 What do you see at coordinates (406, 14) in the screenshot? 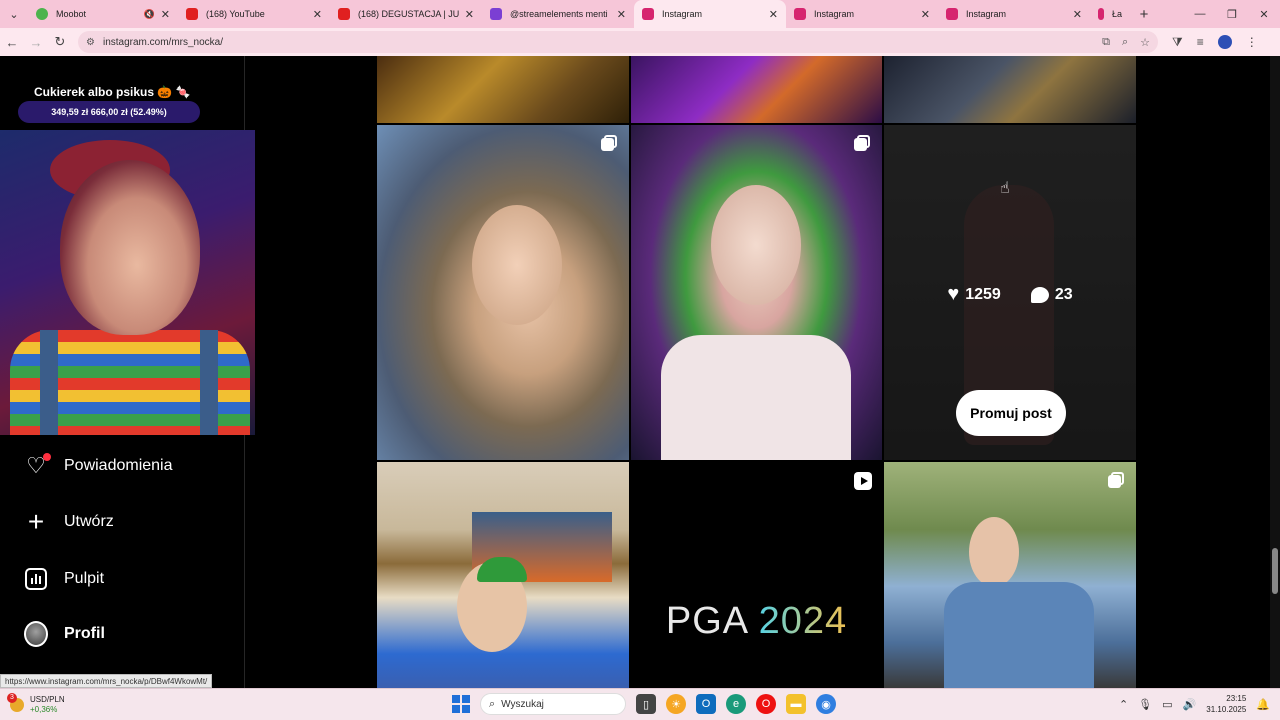
I see `tab-youtube-degustacja: (168) DEGUSTACJA | JUŻ WID ✕` at bounding box center [406, 14].